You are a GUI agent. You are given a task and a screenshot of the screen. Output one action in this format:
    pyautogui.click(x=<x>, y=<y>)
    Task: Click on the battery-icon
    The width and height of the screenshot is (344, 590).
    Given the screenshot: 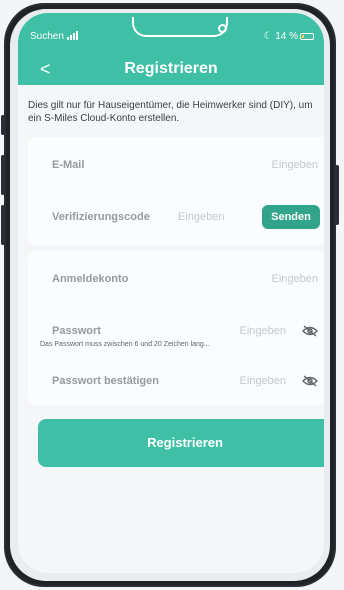 What is the action you would take?
    pyautogui.click(x=307, y=36)
    